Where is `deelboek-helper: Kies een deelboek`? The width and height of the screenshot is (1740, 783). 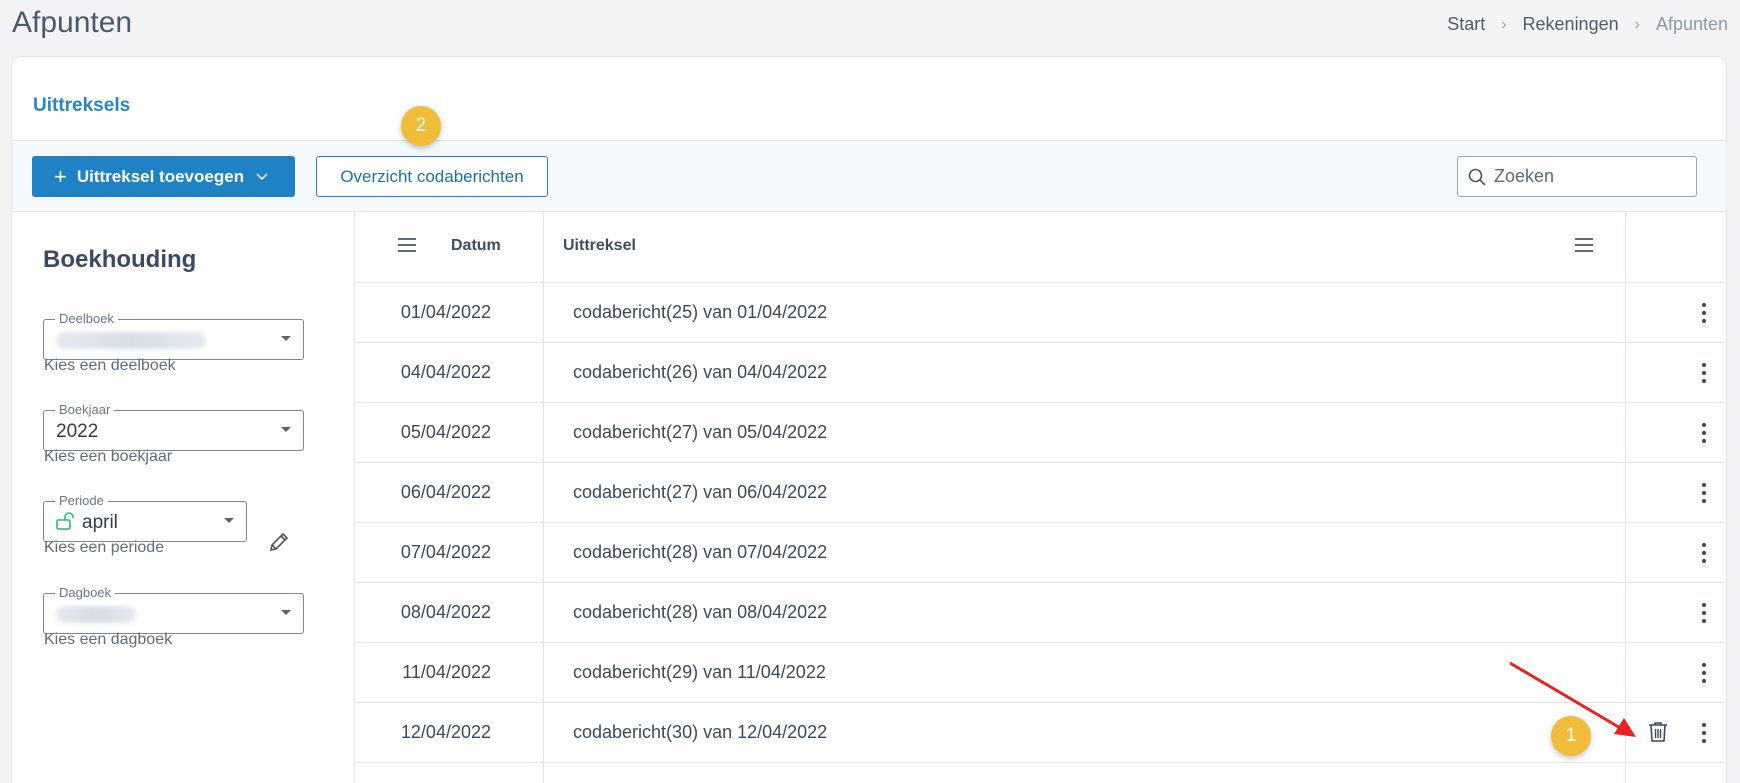 deelboek-helper: Kies een deelboek is located at coordinates (110, 365).